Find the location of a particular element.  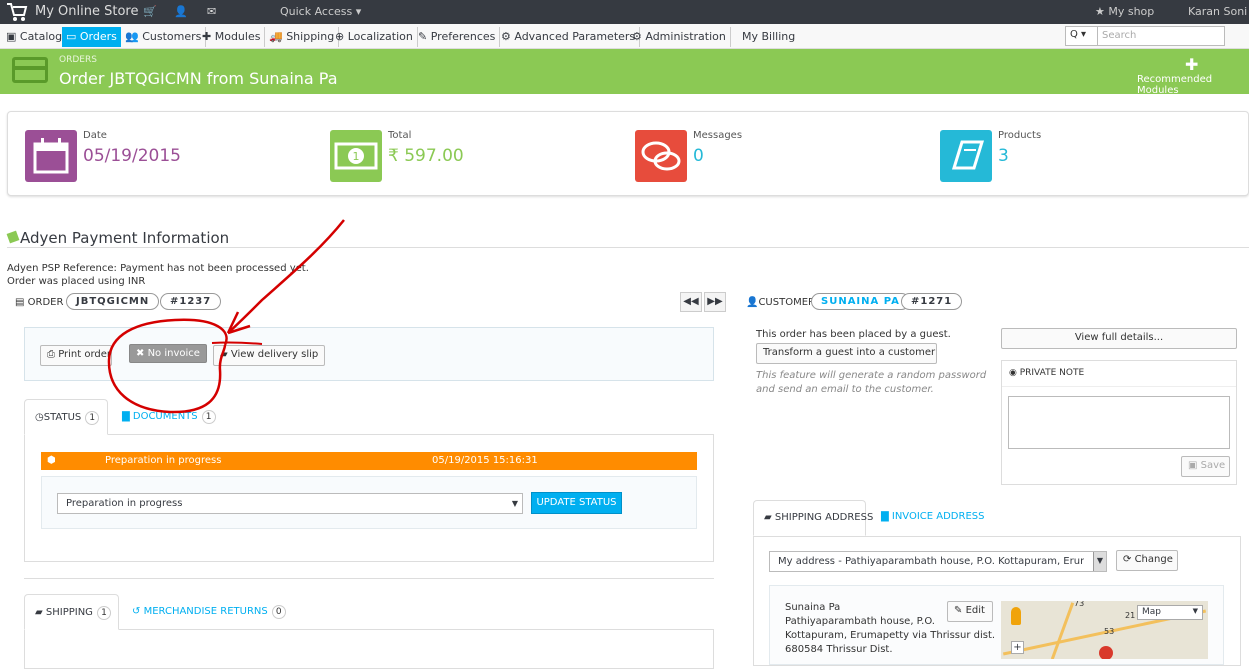

nav-preferences: ✎ Preferences is located at coordinates (457, 37).